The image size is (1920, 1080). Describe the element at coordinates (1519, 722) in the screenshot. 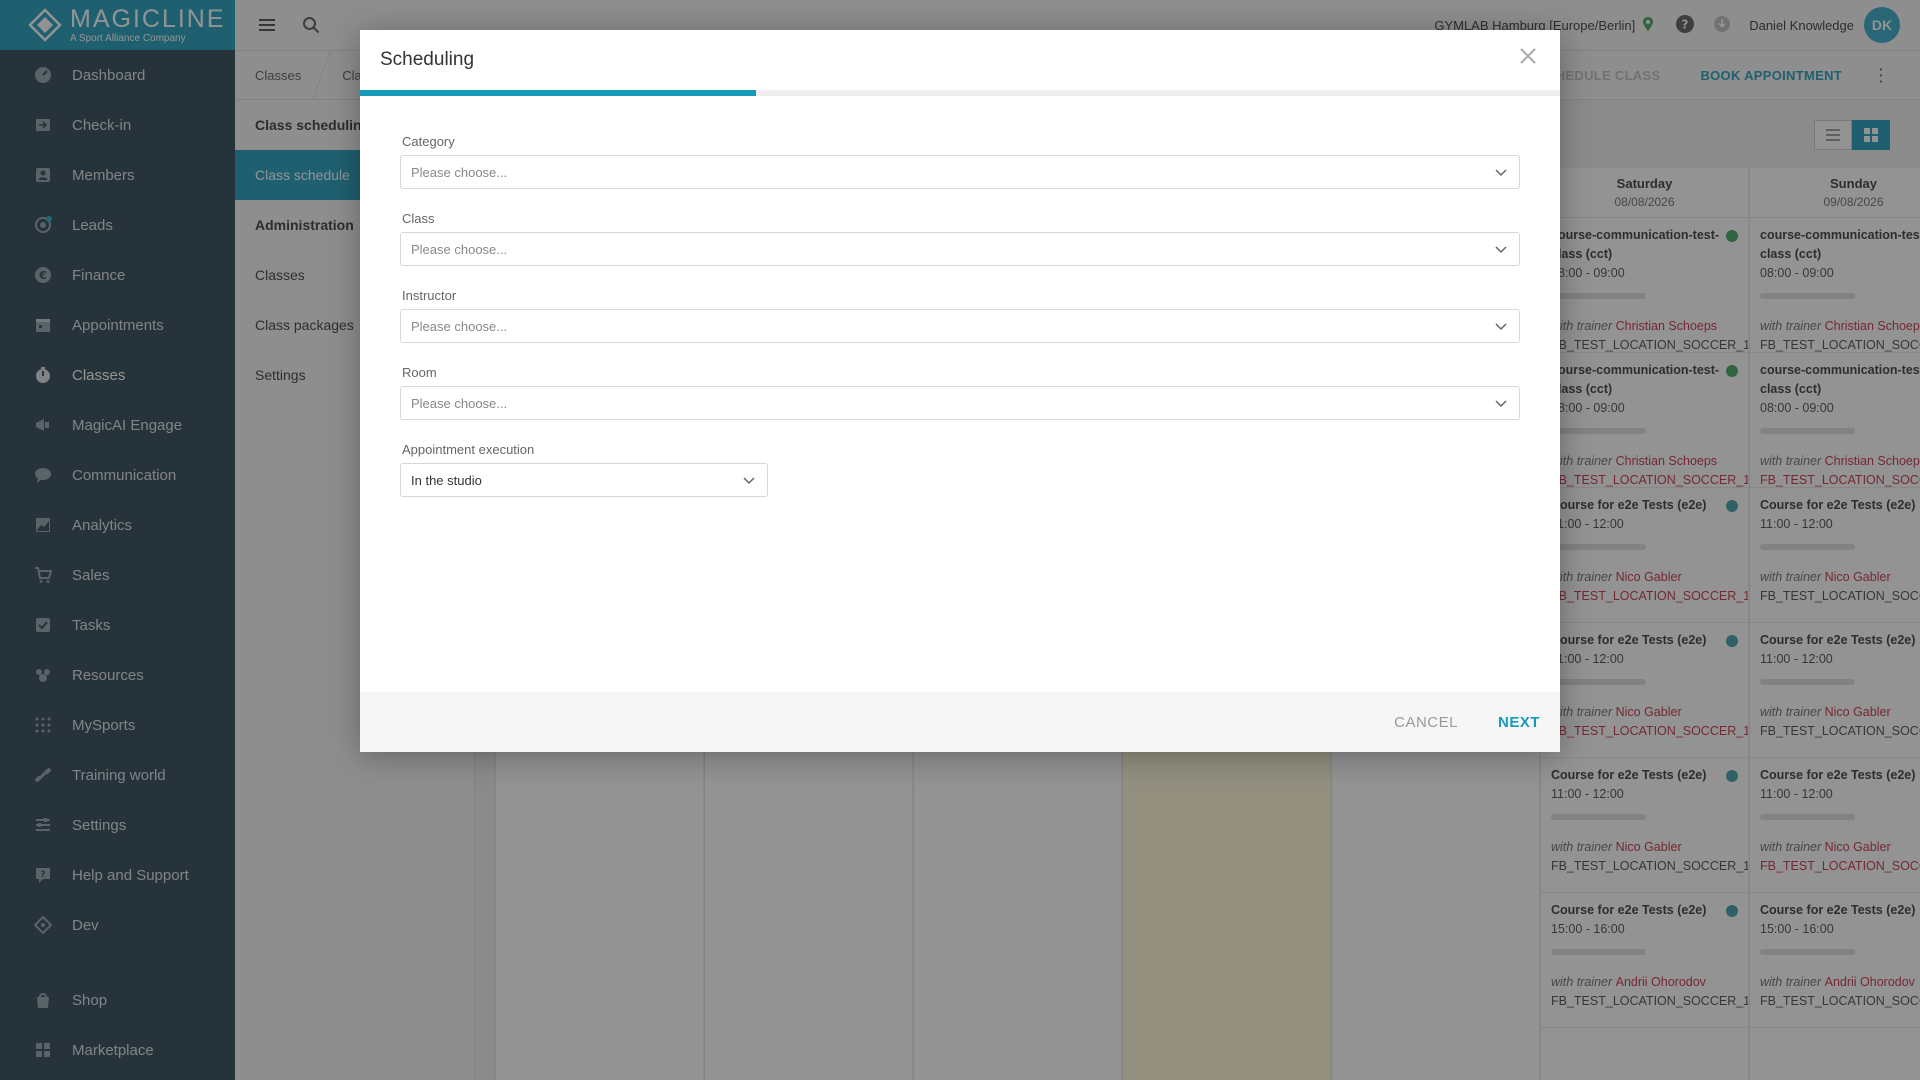

I see `next-button: NEXT` at that location.